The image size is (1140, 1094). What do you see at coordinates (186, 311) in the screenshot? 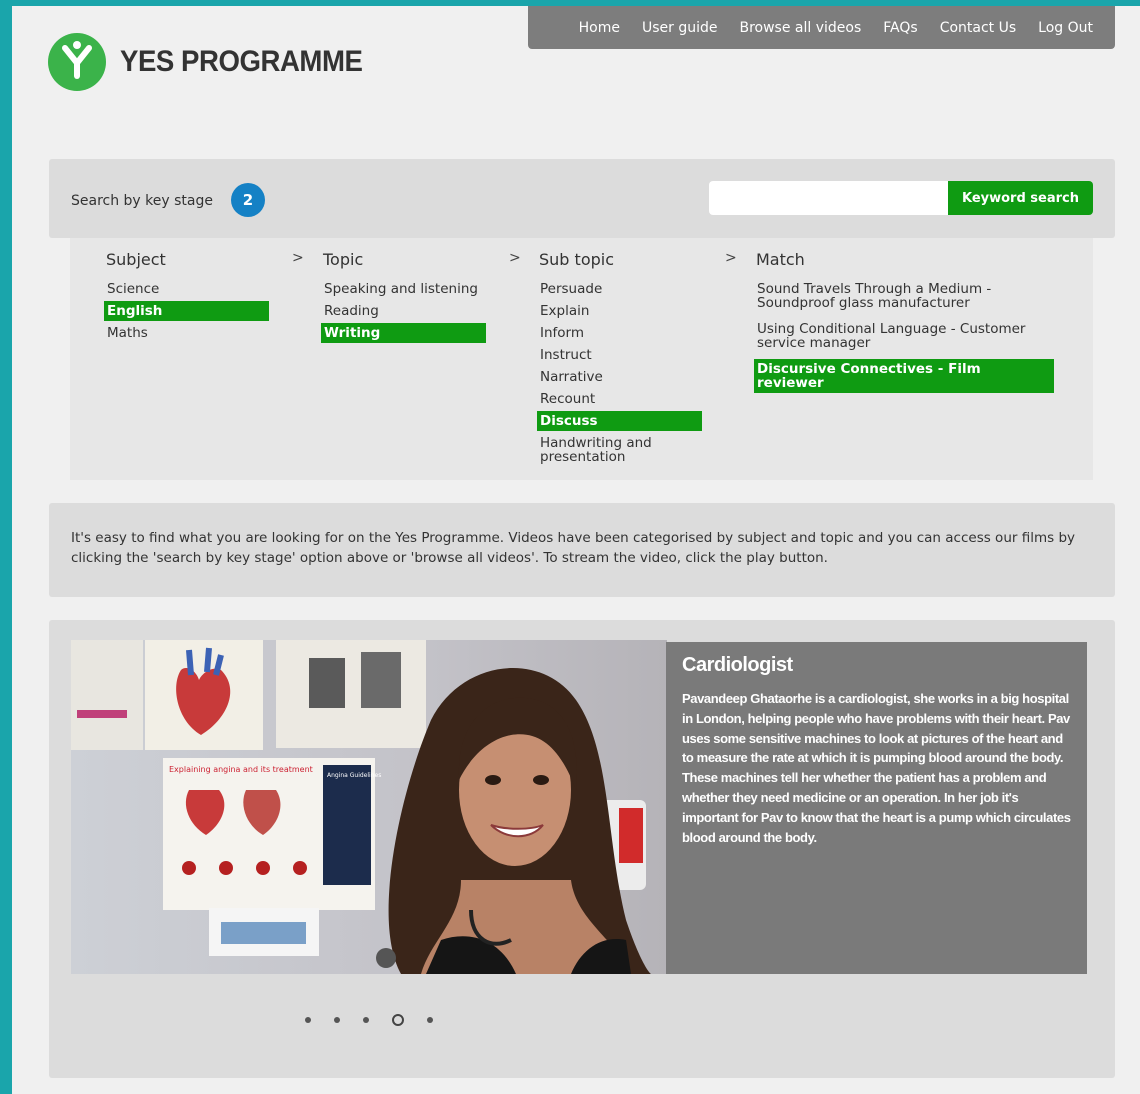
I see `subject-option-selected: English` at bounding box center [186, 311].